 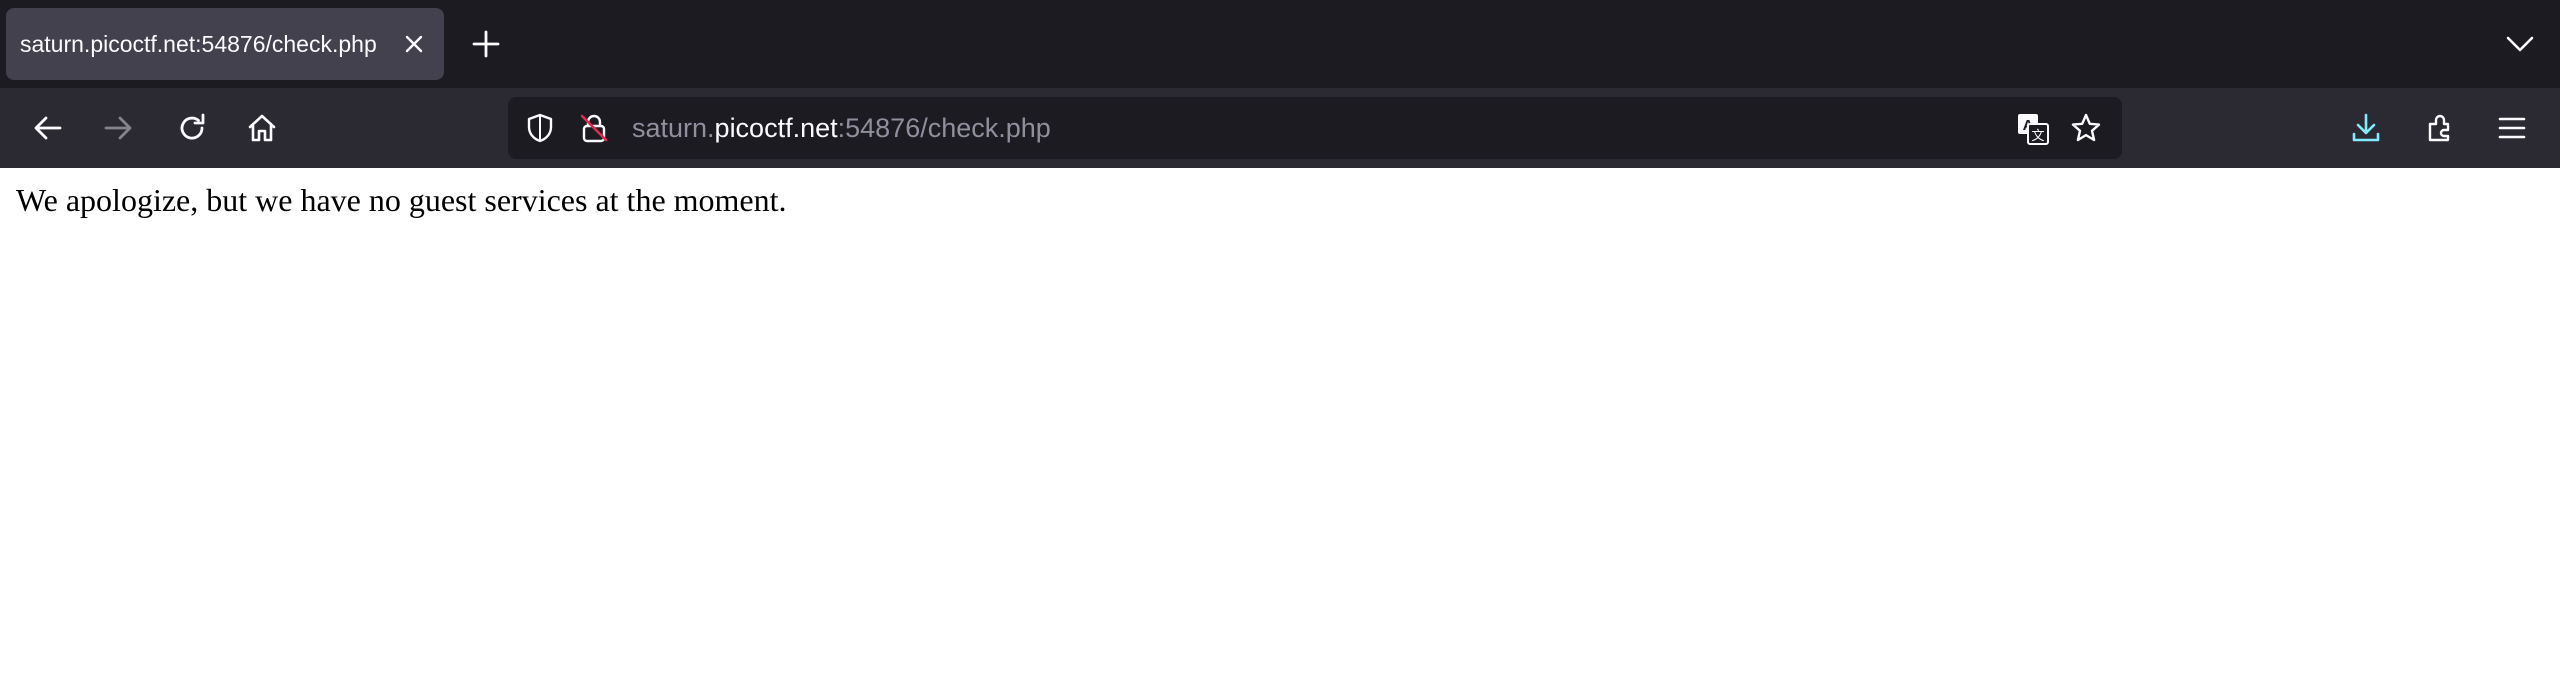 I want to click on url-prefix: saturn., so click(x=673, y=128).